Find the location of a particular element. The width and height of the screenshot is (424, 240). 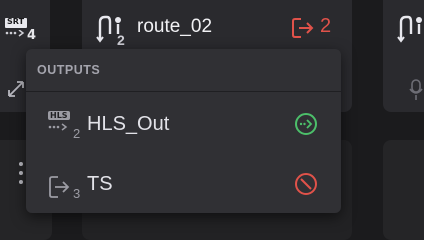

srt-badge: SRT is located at coordinates (16, 22).